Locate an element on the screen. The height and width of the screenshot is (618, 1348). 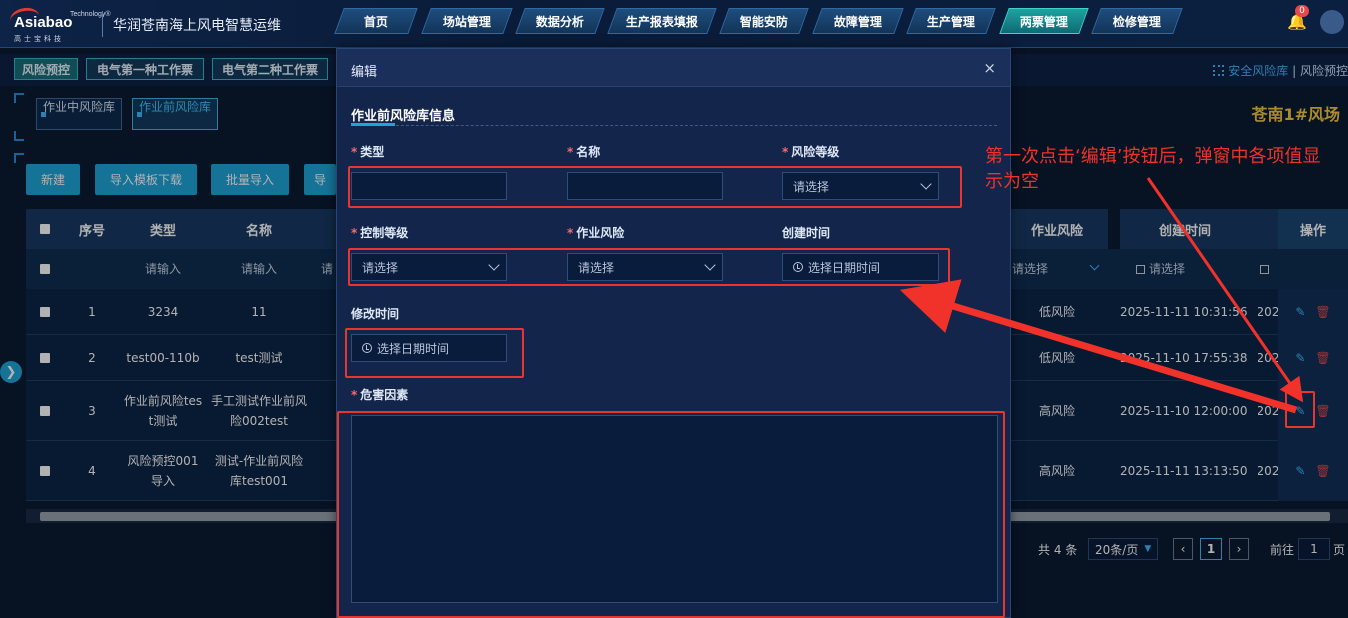
nav-fault: 故障管理 is located at coordinates (858, 21).